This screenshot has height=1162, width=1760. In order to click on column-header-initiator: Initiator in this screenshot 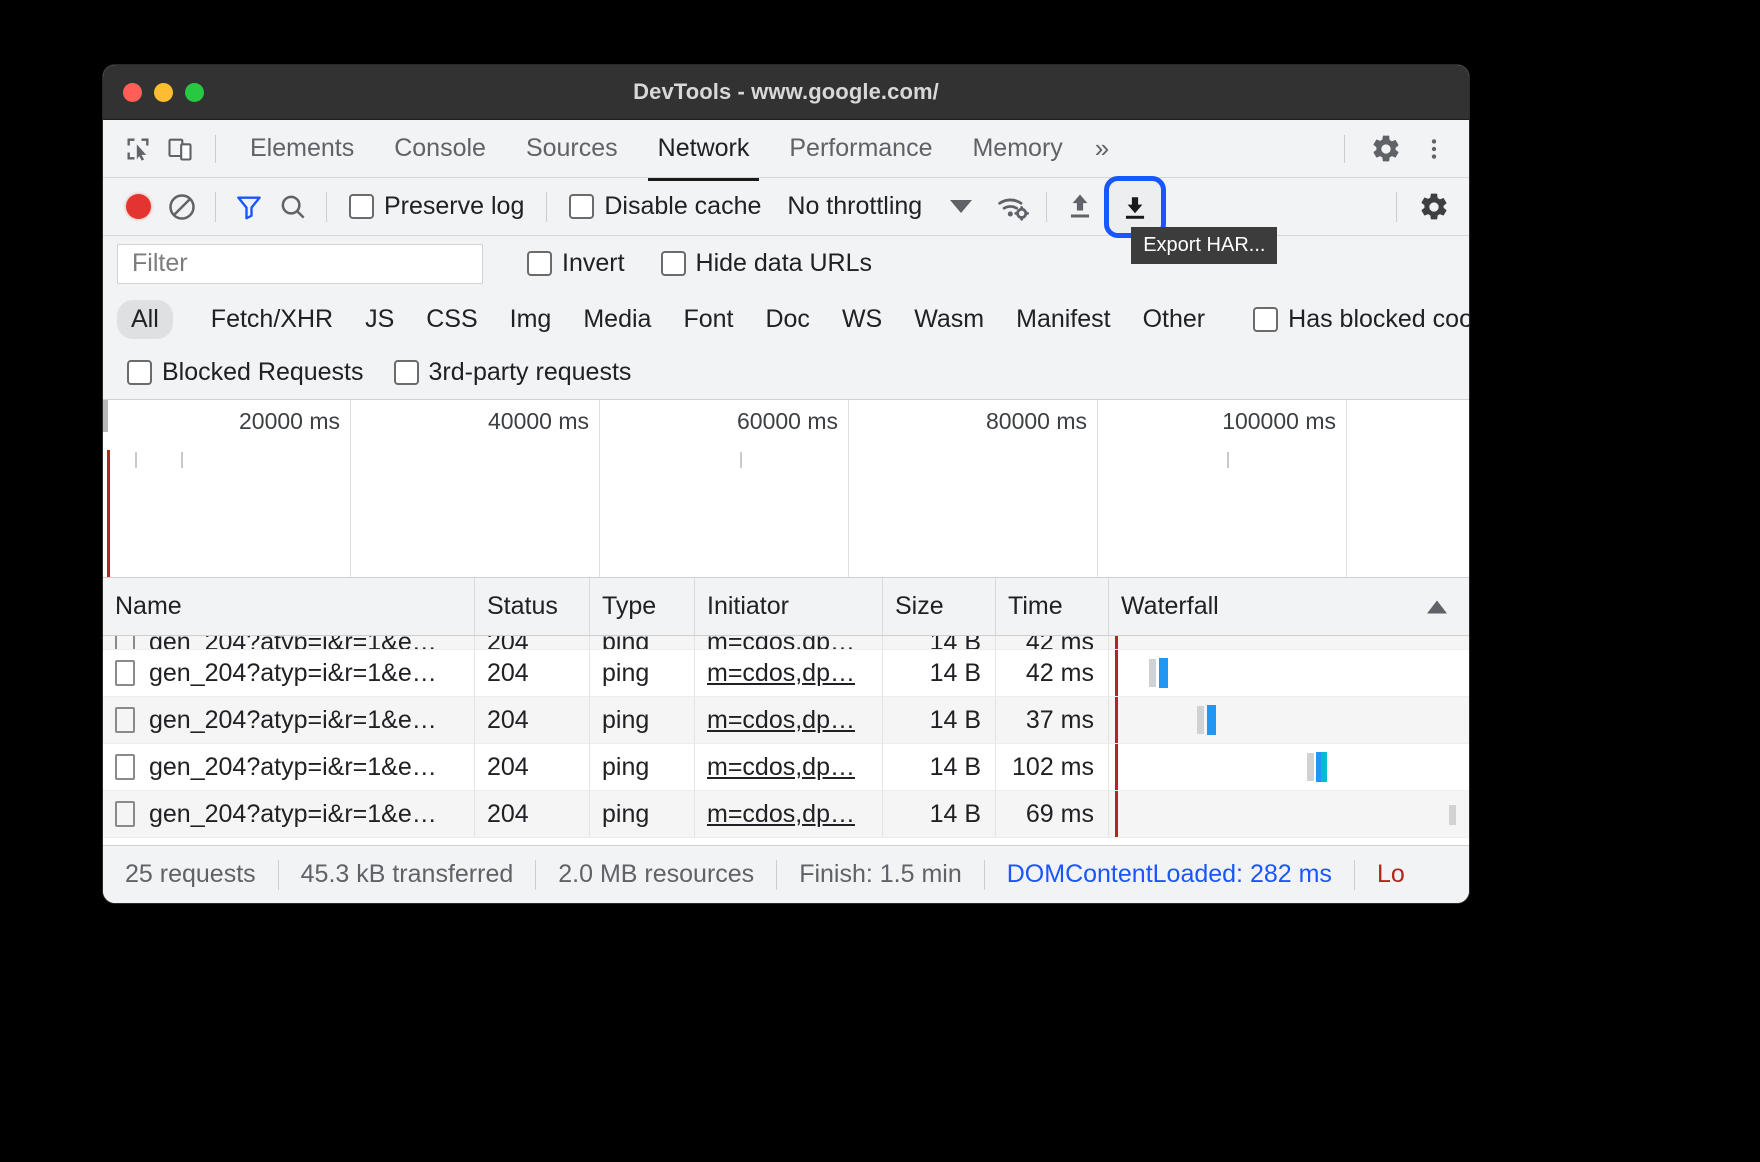, I will do `click(789, 606)`.